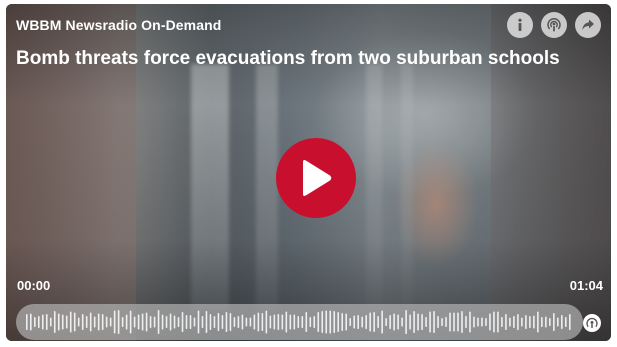 This screenshot has height=347, width=617. I want to click on info-icon, so click(520, 24).